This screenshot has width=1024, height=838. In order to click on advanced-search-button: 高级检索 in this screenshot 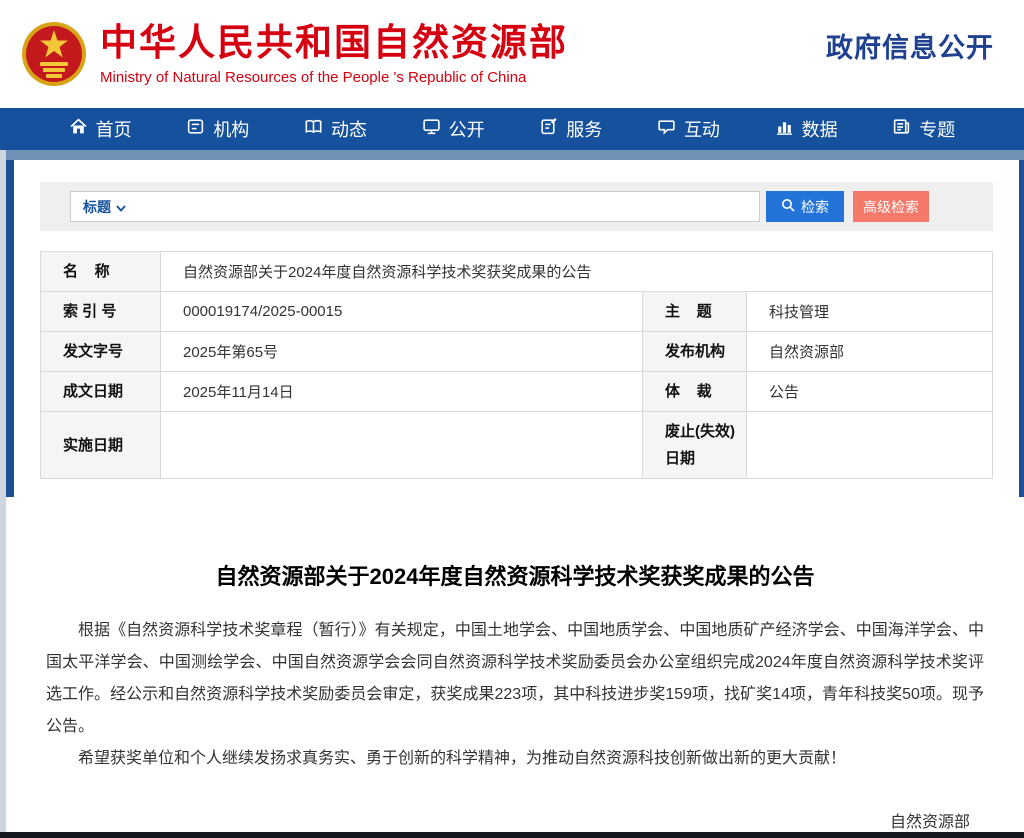, I will do `click(891, 206)`.